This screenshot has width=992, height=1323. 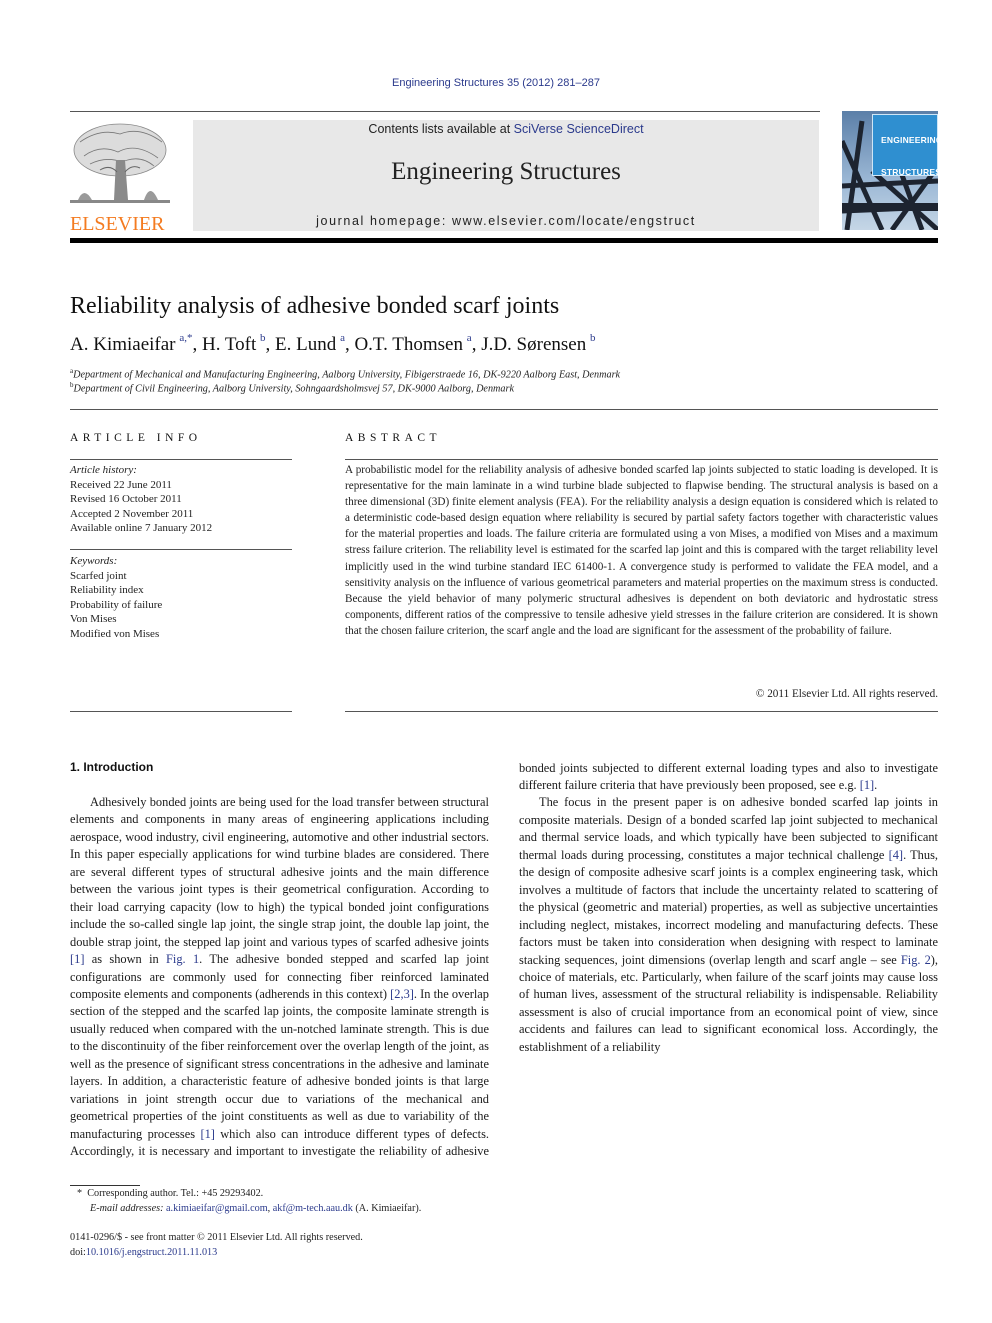 What do you see at coordinates (641, 459) in the screenshot?
I see `abstract-rule` at bounding box center [641, 459].